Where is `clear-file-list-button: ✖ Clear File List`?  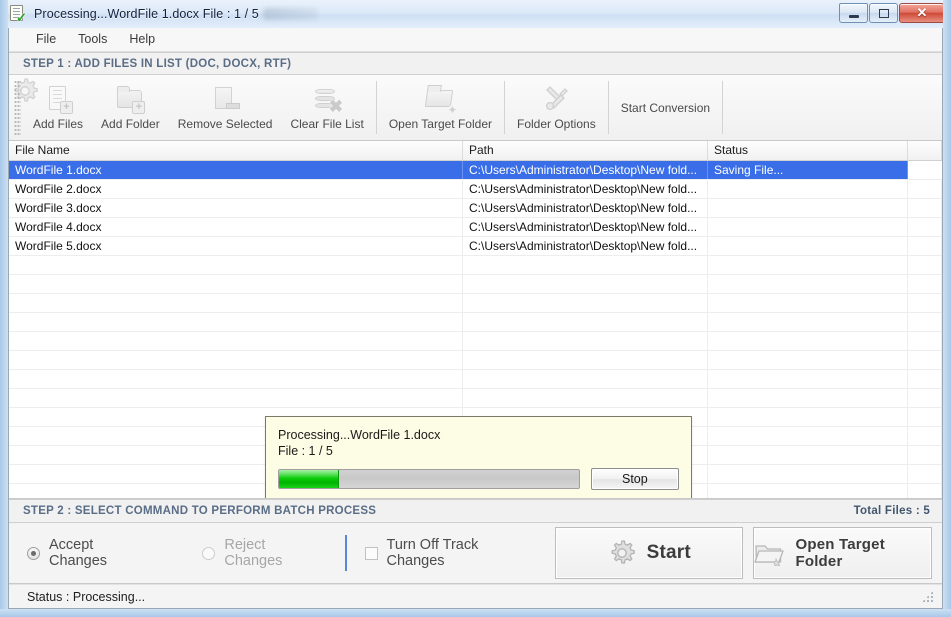 clear-file-list-button: ✖ Clear File List is located at coordinates (326, 107).